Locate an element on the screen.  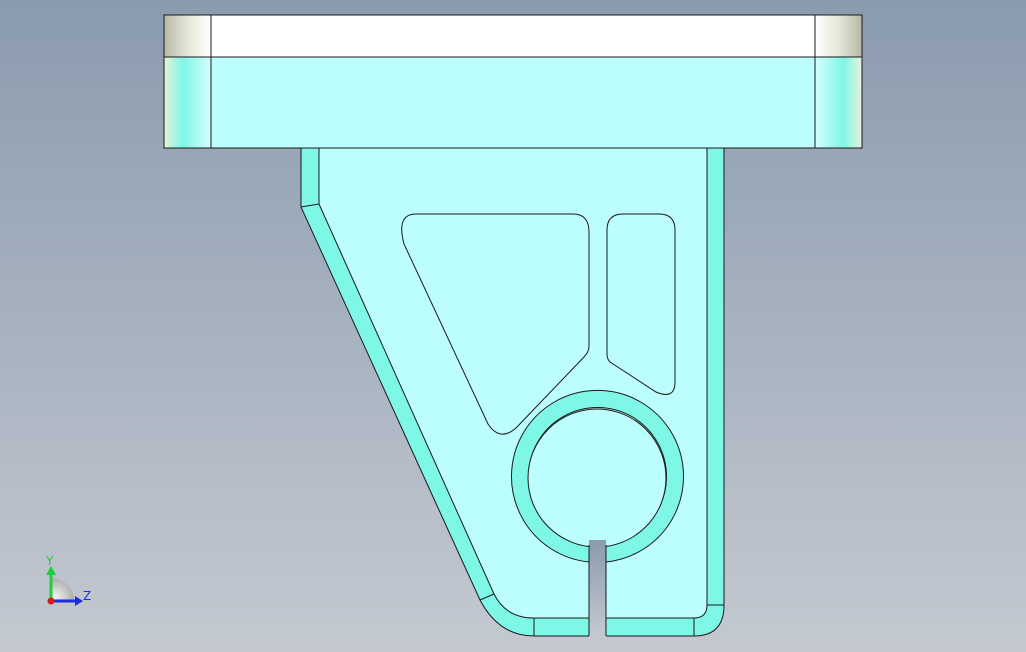
flange-front-right-edge is located at coordinates (838, 102).